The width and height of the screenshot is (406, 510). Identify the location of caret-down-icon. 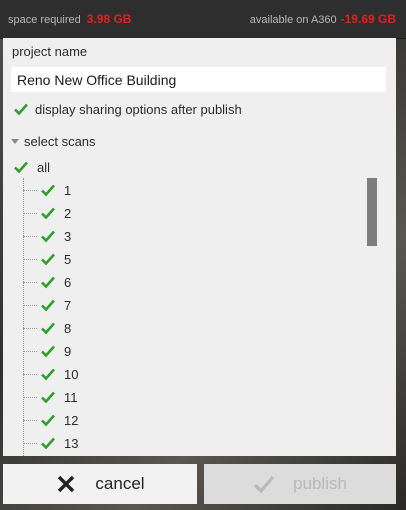
(15, 141).